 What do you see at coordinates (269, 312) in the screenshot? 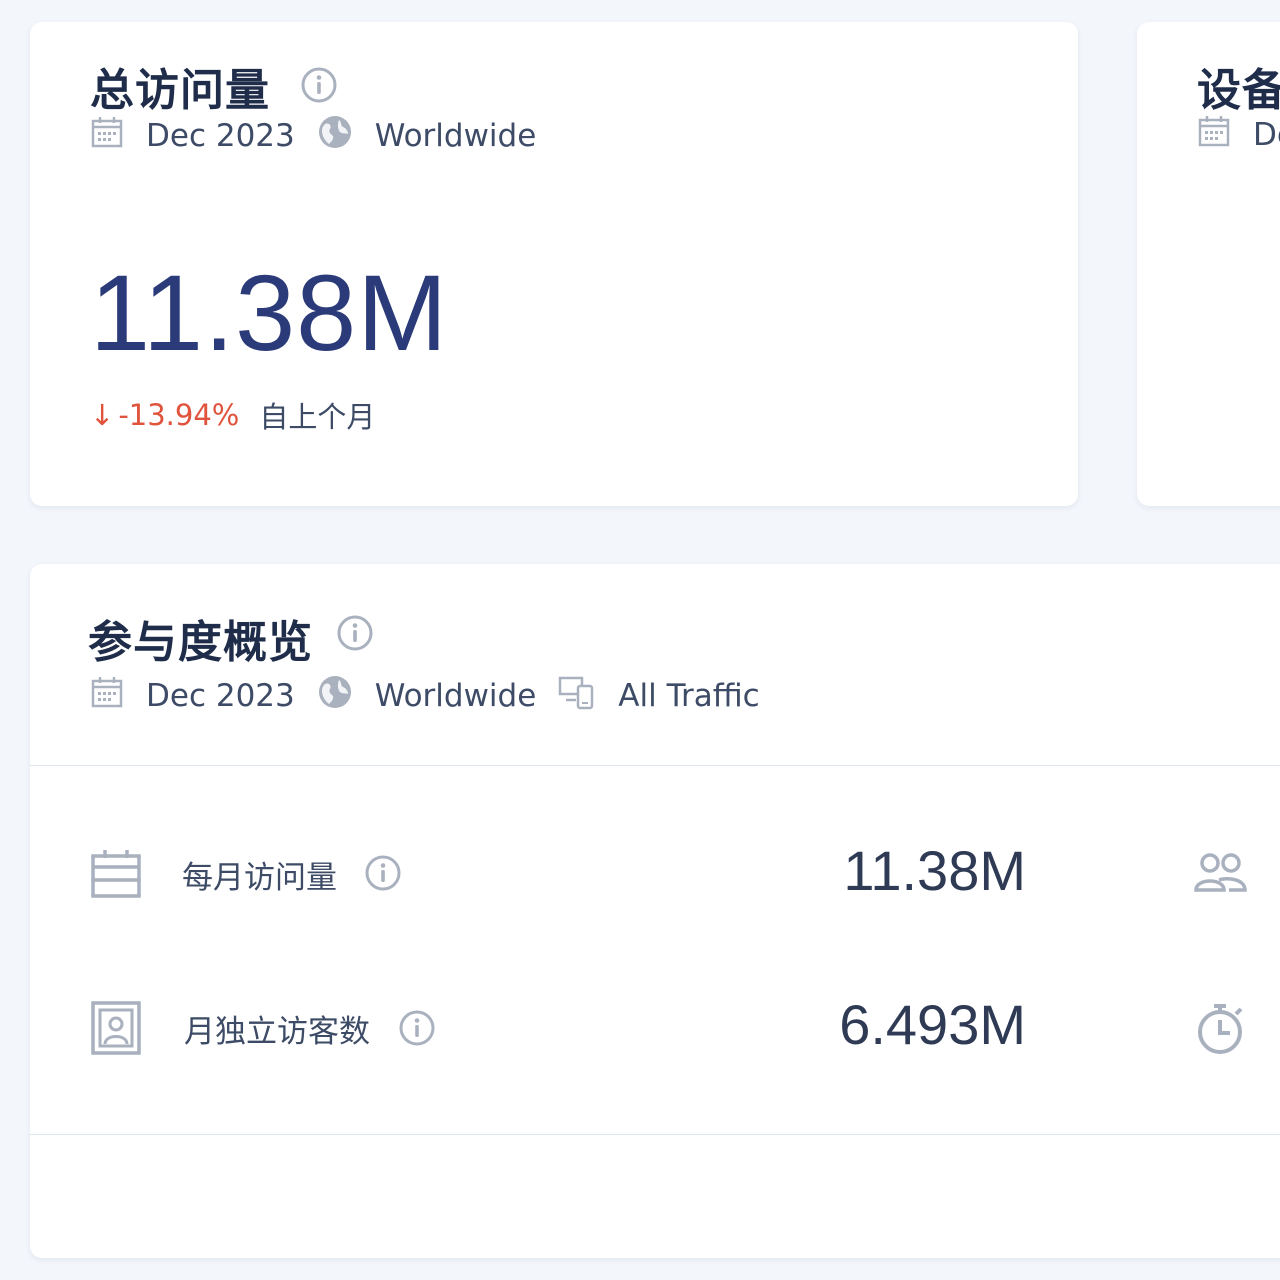
I see `total-visits-value: 11.38M` at bounding box center [269, 312].